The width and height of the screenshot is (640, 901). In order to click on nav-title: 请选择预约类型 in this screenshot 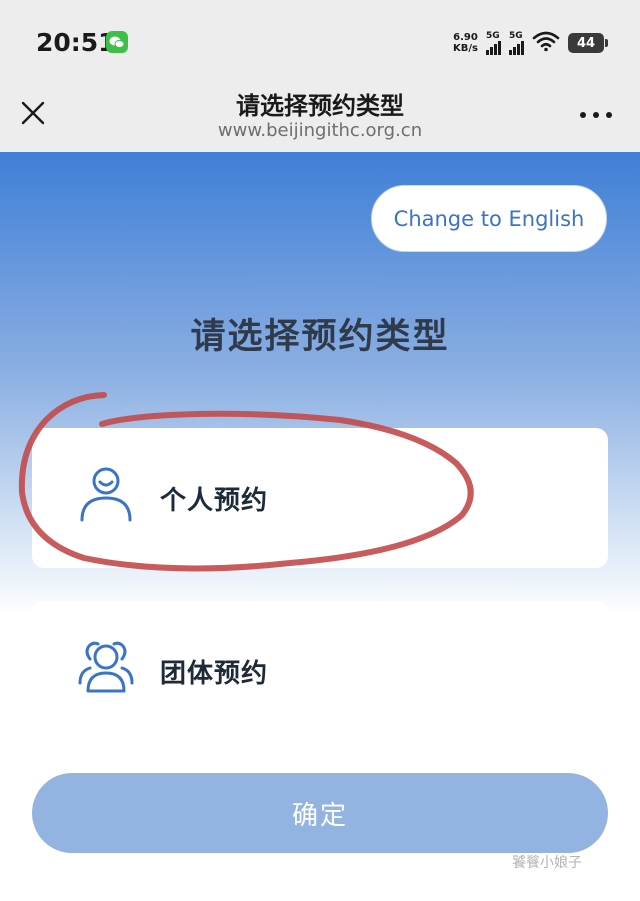, I will do `click(320, 106)`.